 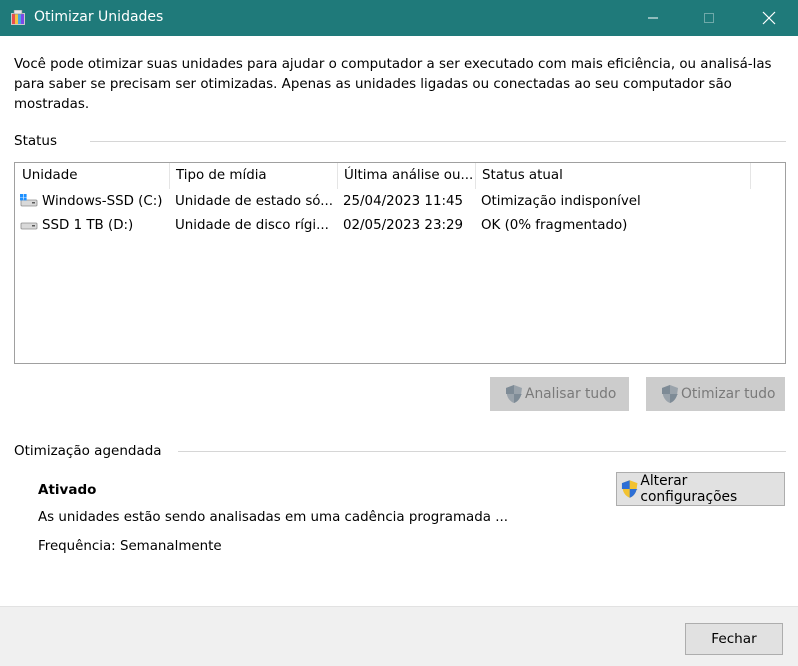 What do you see at coordinates (253, 176) in the screenshot?
I see `column-header-media-type: Tipo de mídia` at bounding box center [253, 176].